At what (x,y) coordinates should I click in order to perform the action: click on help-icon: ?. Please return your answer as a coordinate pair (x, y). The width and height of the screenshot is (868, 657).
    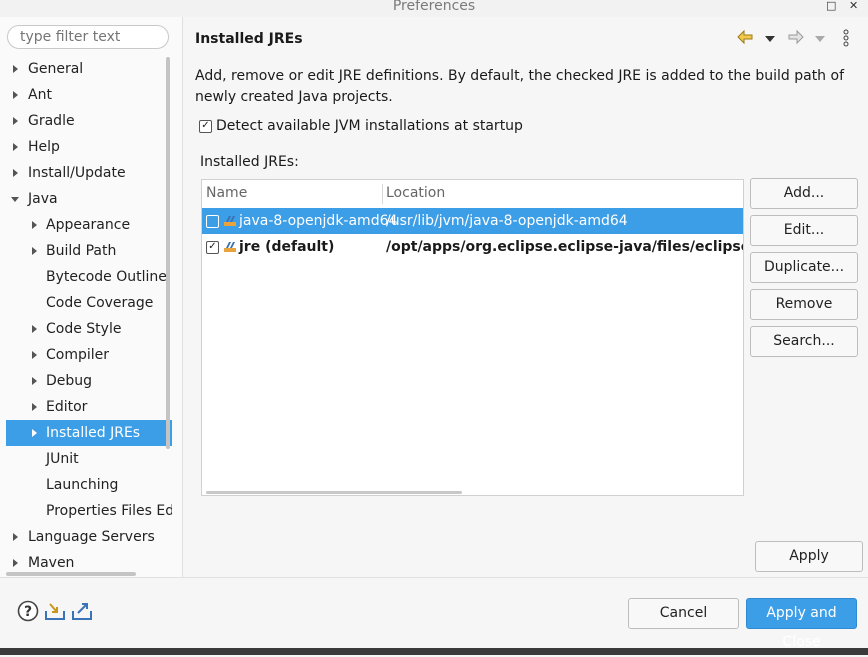
    Looking at the image, I should click on (28, 611).